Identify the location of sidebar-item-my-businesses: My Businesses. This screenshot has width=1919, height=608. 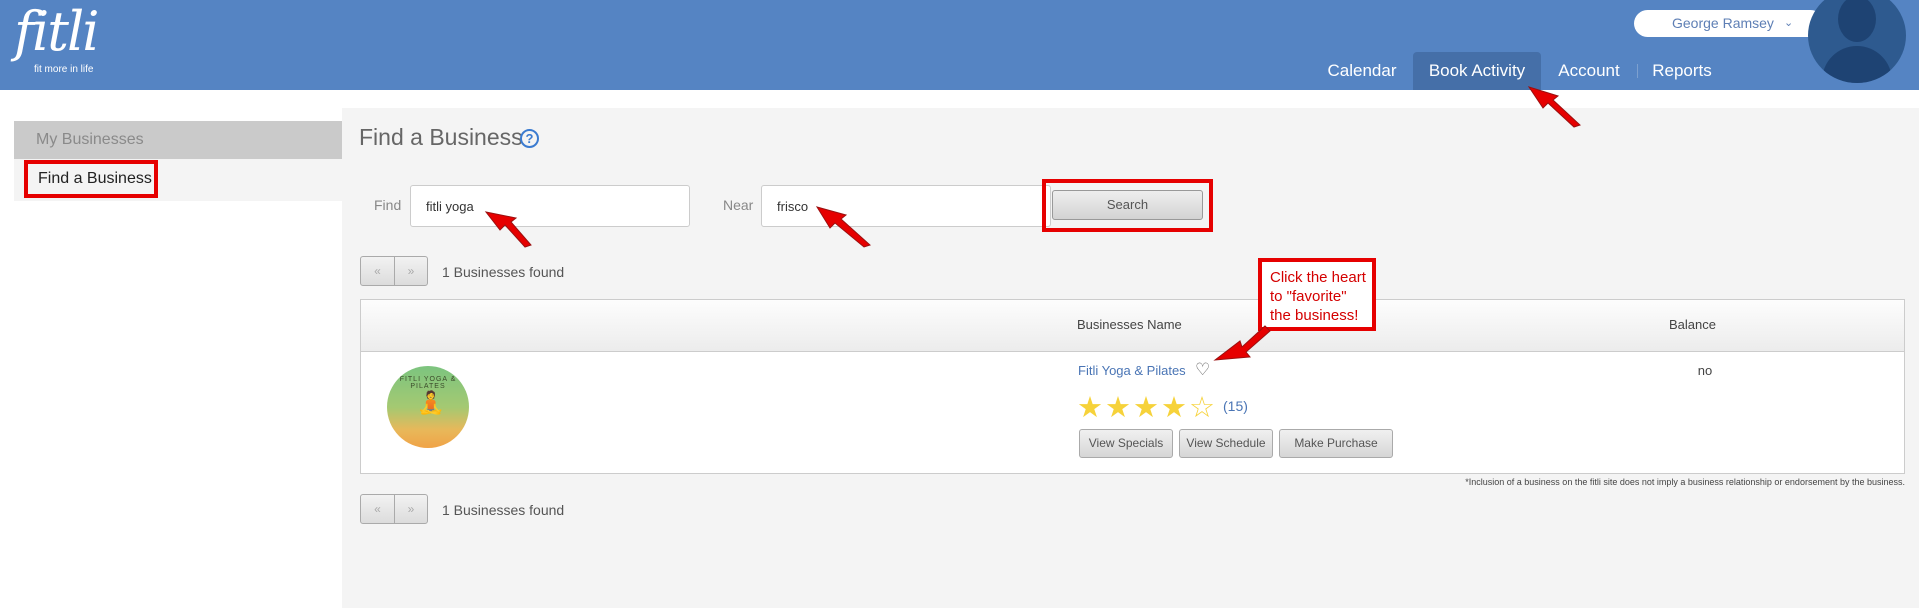
(178, 140).